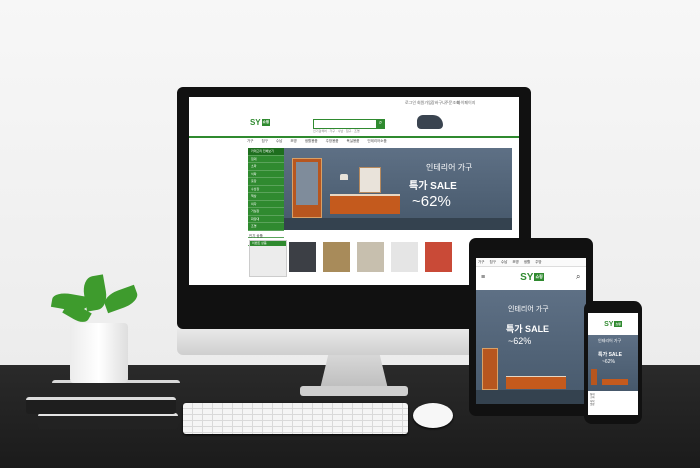 The width and height of the screenshot is (700, 468). Describe the element at coordinates (256, 236) in the screenshot. I see `section-title: 인기 상품` at that location.